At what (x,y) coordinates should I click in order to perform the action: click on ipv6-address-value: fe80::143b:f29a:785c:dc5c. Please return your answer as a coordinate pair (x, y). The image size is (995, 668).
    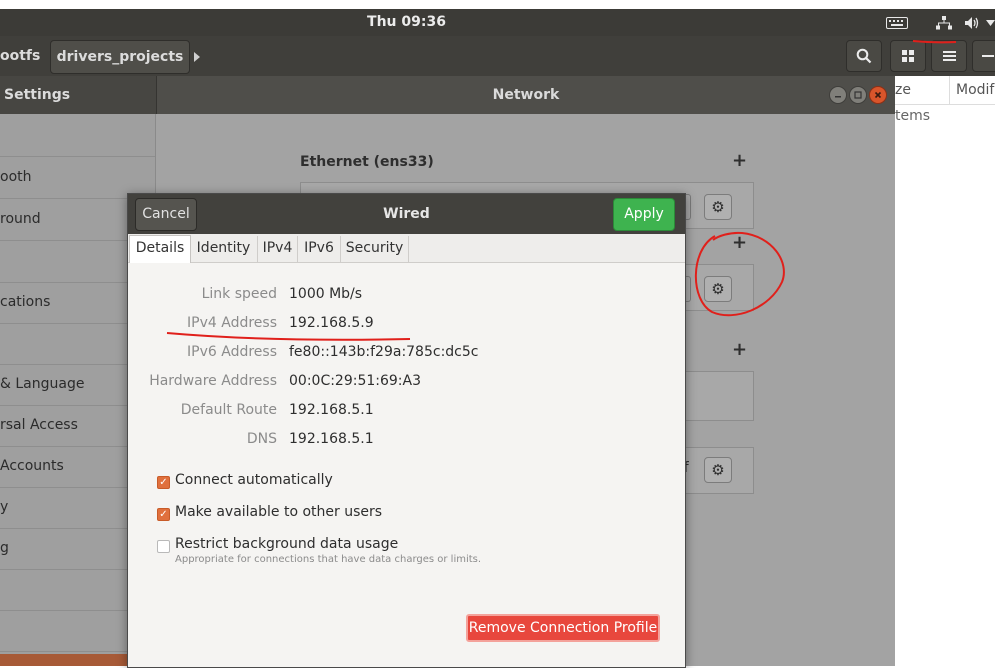
    Looking at the image, I should click on (384, 352).